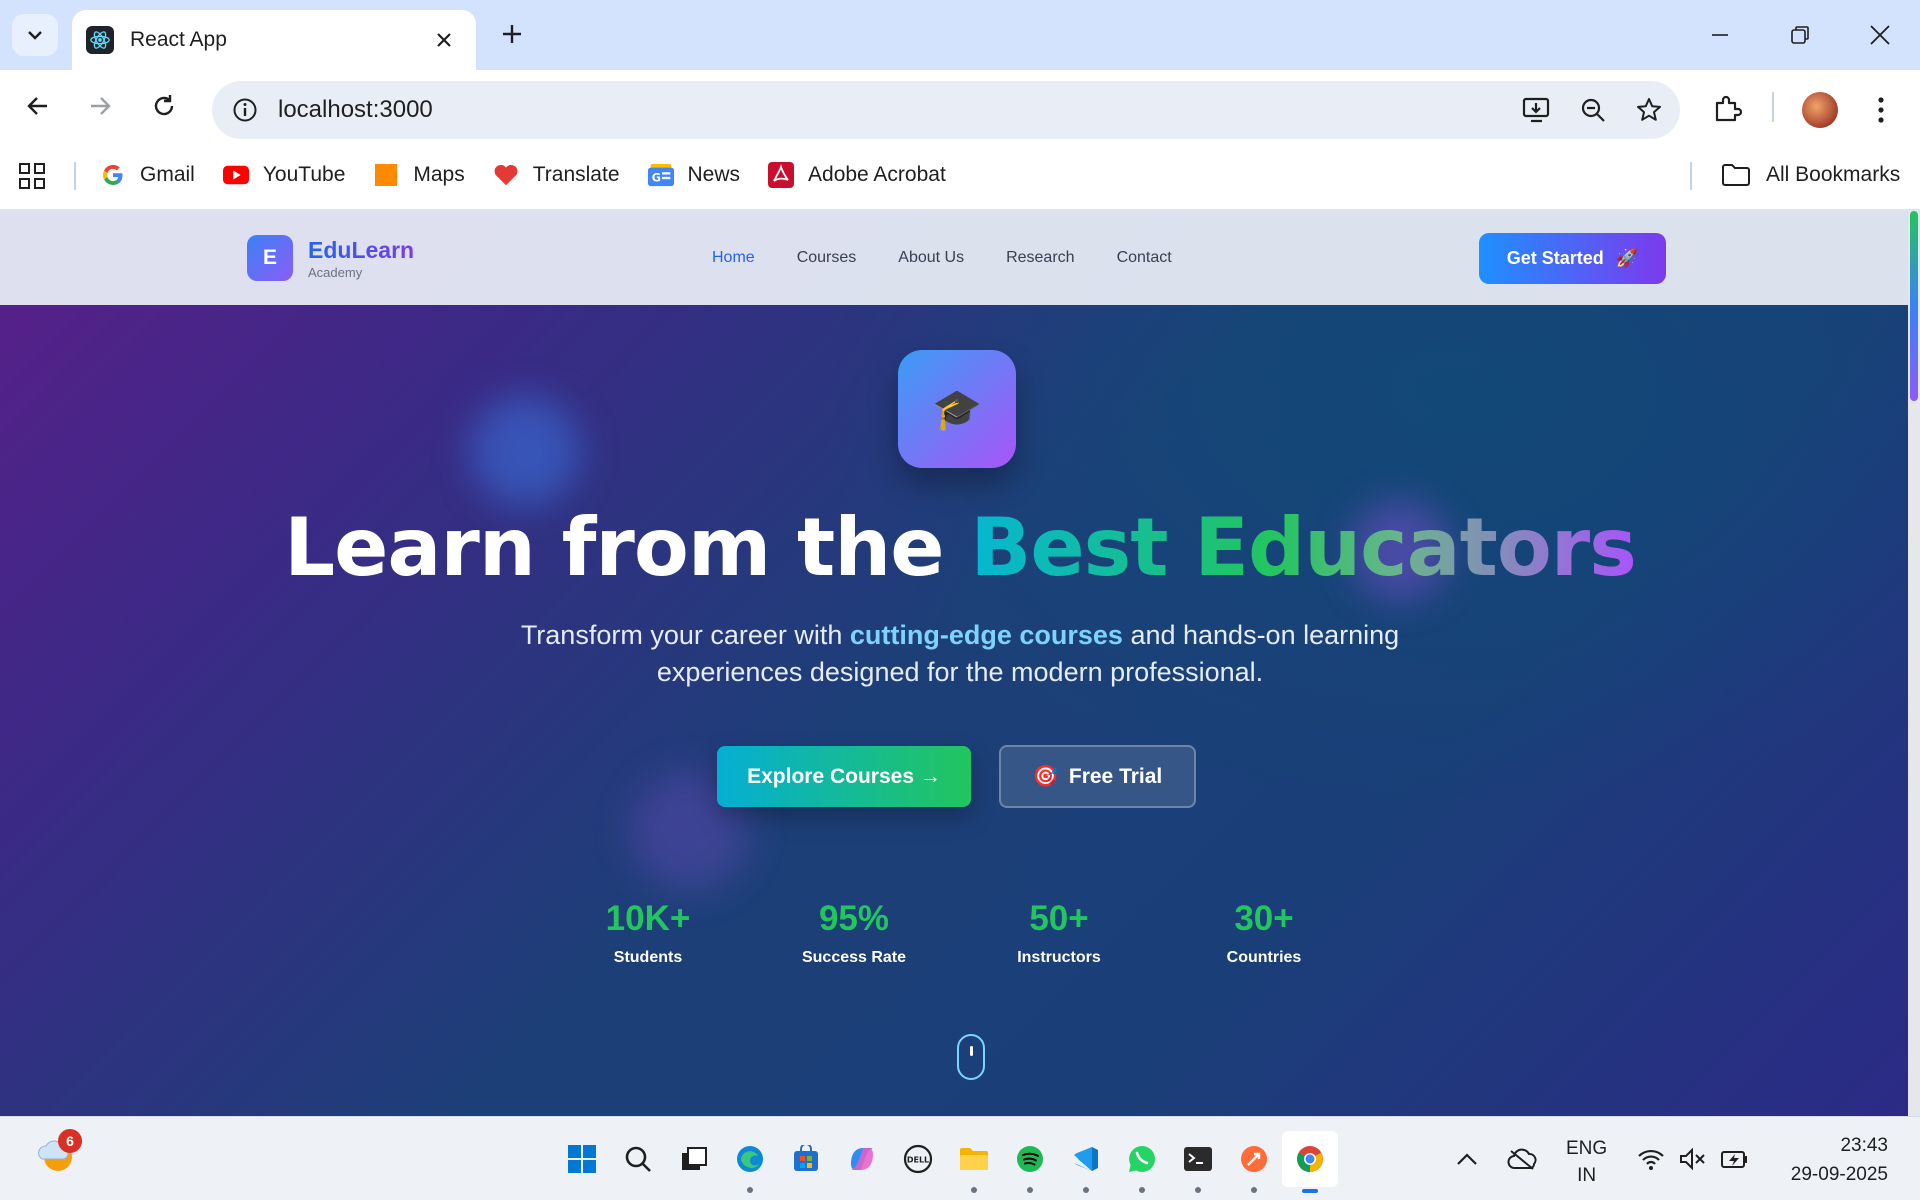 The width and height of the screenshot is (1920, 1200). Describe the element at coordinates (1820, 110) in the screenshot. I see `profile-avatar` at that location.